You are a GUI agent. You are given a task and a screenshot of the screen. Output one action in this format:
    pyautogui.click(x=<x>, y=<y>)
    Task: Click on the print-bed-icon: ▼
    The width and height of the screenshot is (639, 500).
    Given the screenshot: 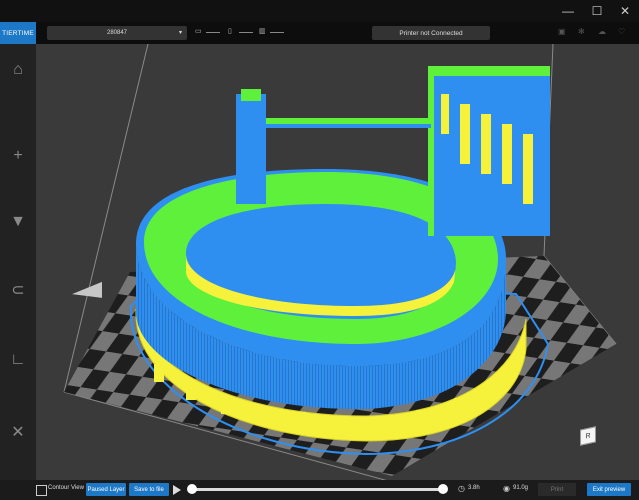 What is the action you would take?
    pyautogui.click(x=18, y=222)
    